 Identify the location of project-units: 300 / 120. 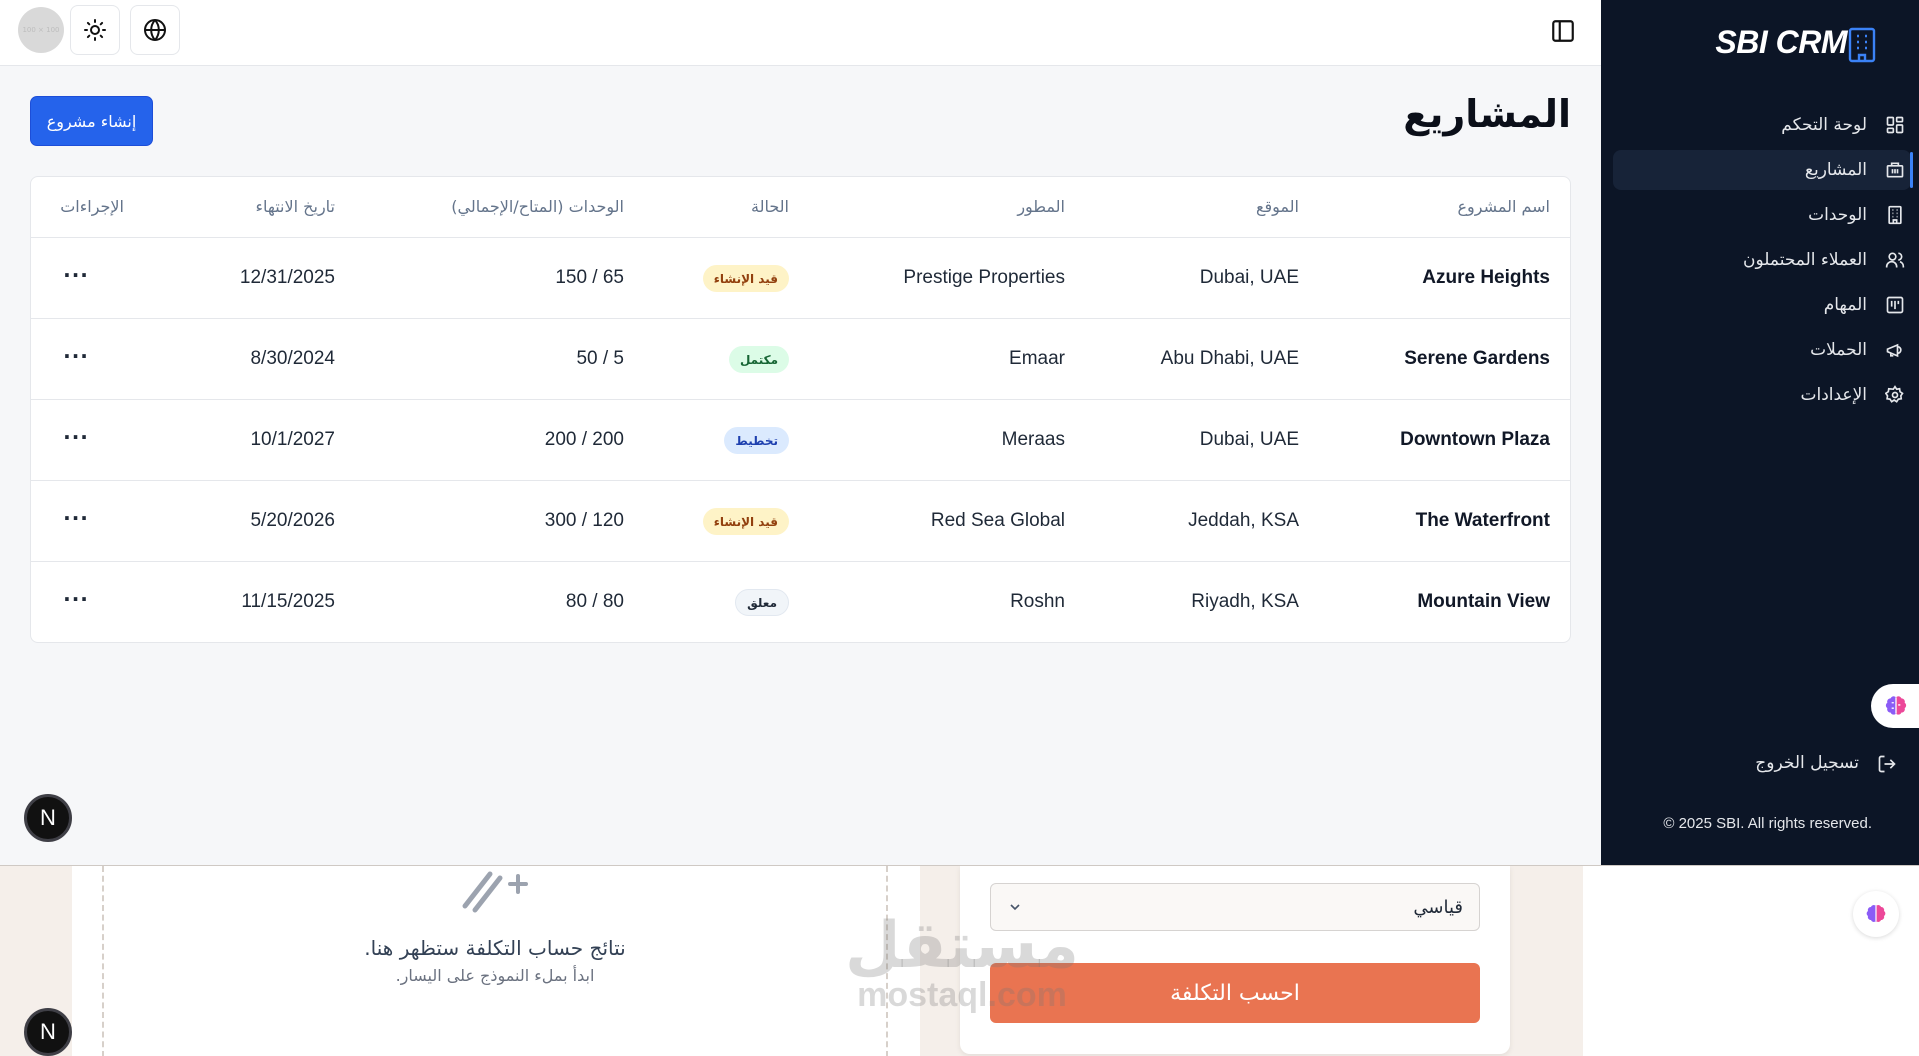
(584, 520).